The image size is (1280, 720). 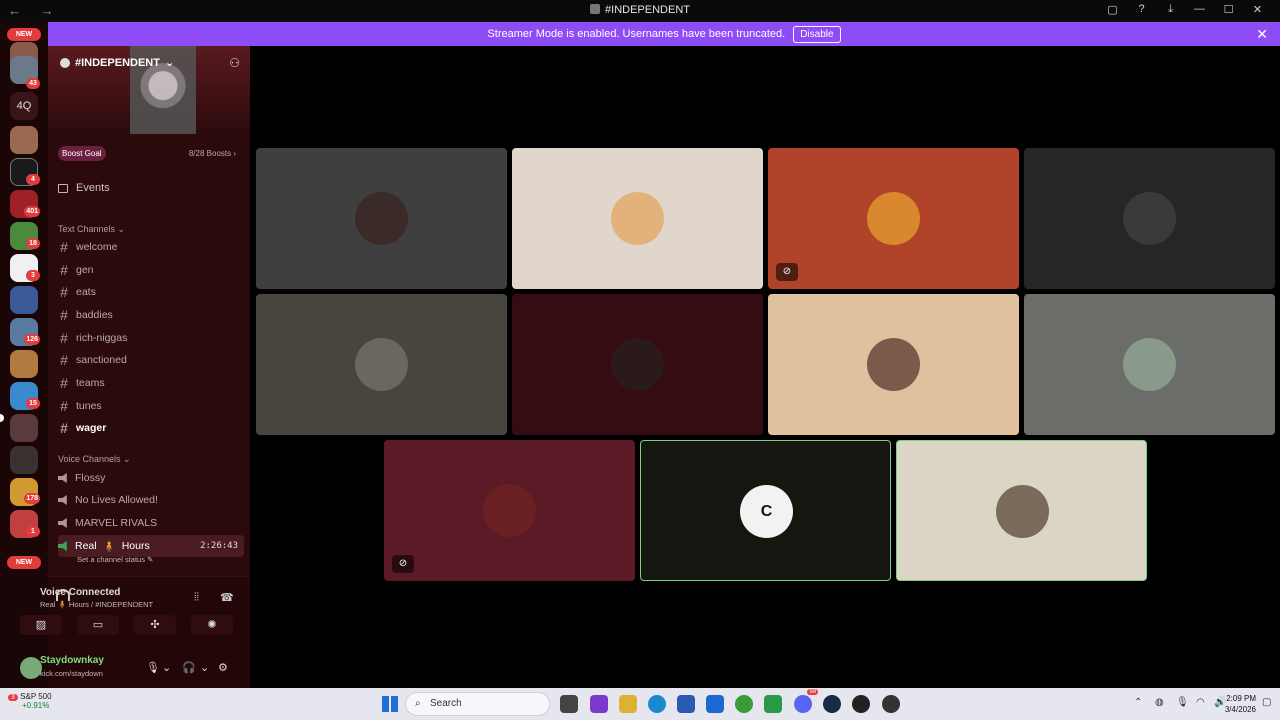 What do you see at coordinates (1112, 9) in the screenshot?
I see `screen-icon: ▢` at bounding box center [1112, 9].